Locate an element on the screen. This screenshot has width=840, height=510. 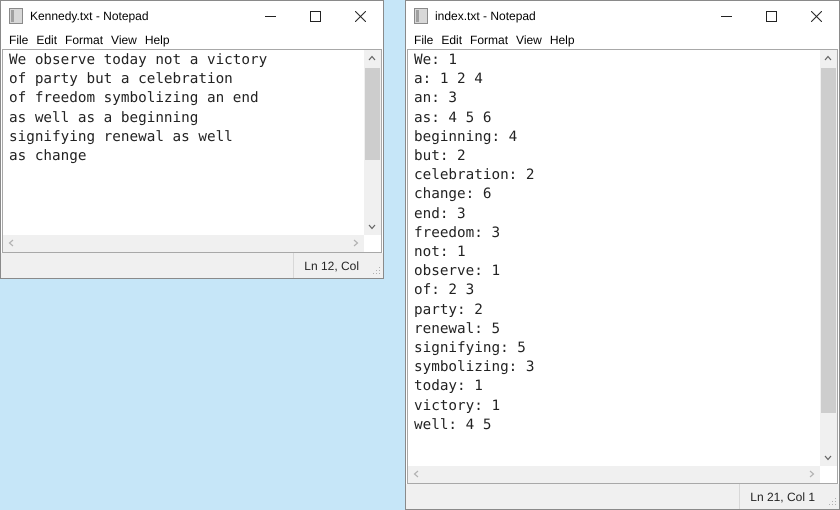
text-line: as change is located at coordinates (47, 156).